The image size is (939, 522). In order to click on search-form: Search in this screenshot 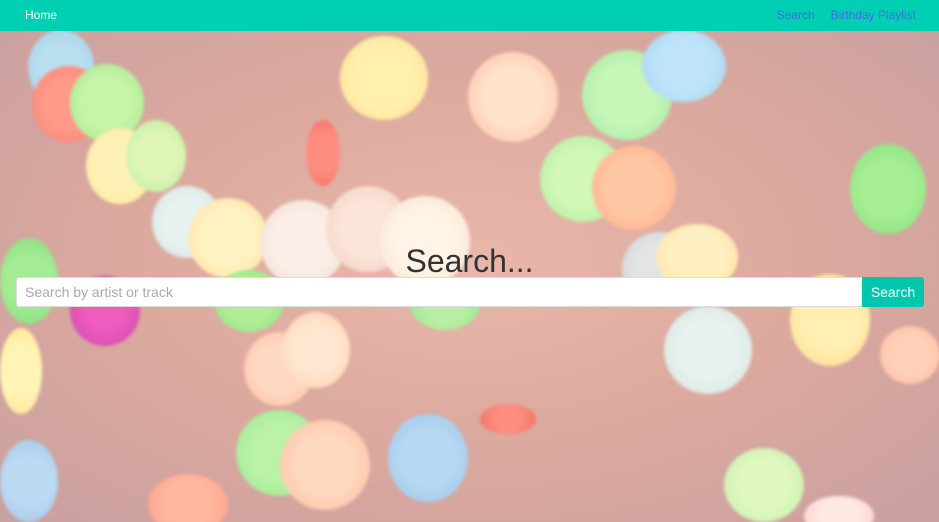, I will do `click(470, 292)`.